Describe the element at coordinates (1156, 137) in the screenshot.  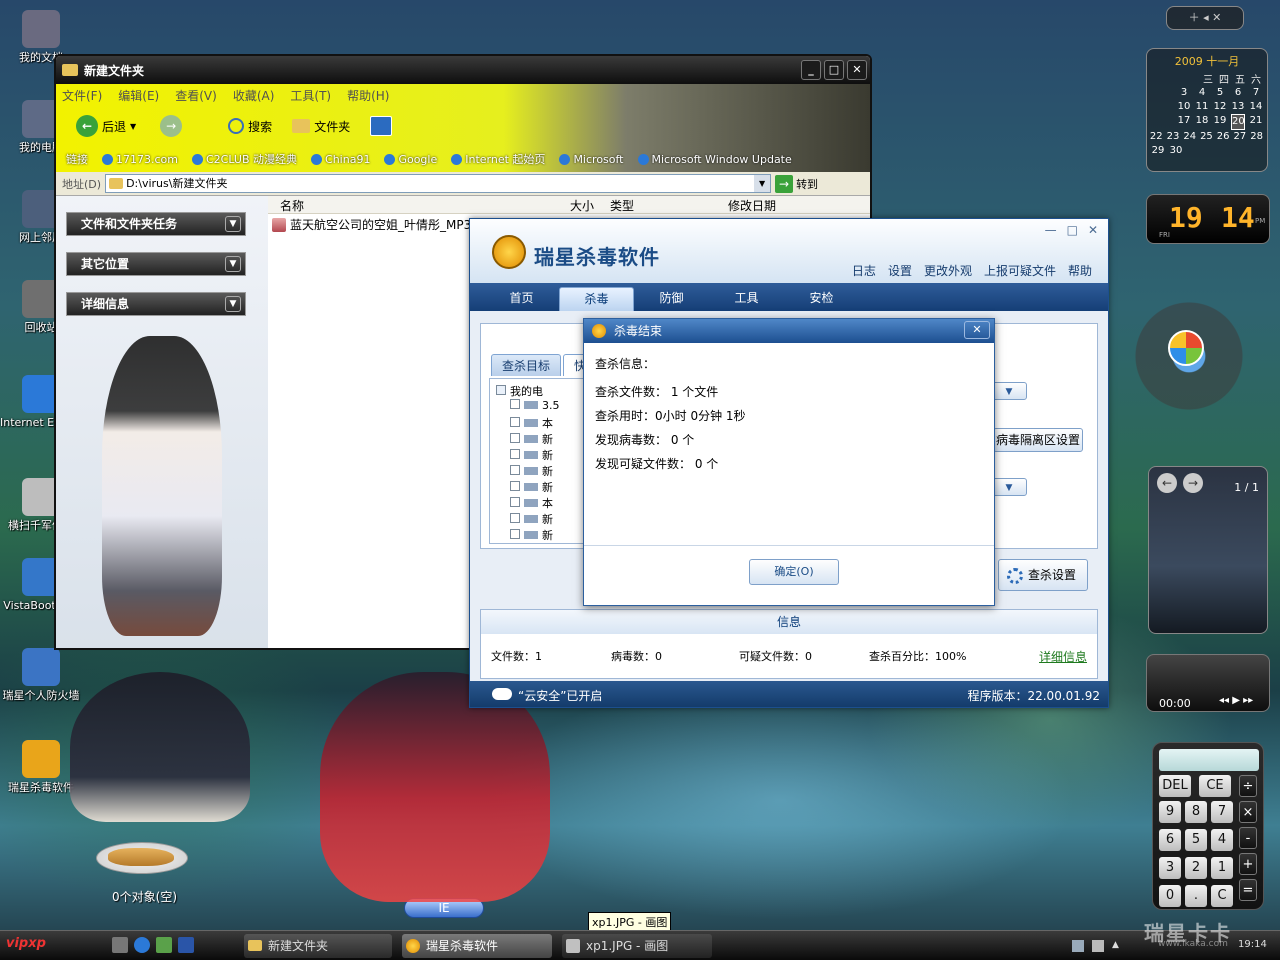
I see `calendar-day: 22` at that location.